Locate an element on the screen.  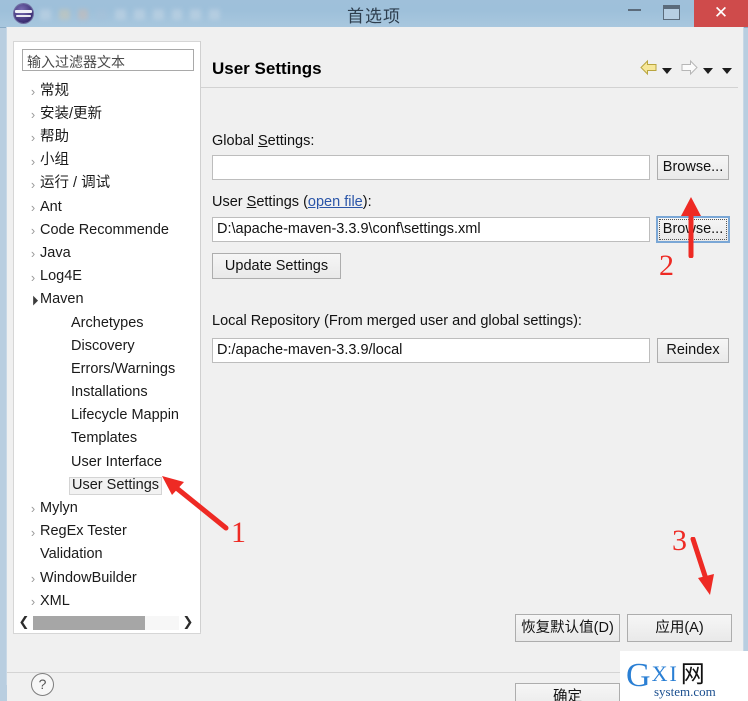
tree-horizontal-scrollbar: ❮ ❯ is located at coordinates (106, 622).